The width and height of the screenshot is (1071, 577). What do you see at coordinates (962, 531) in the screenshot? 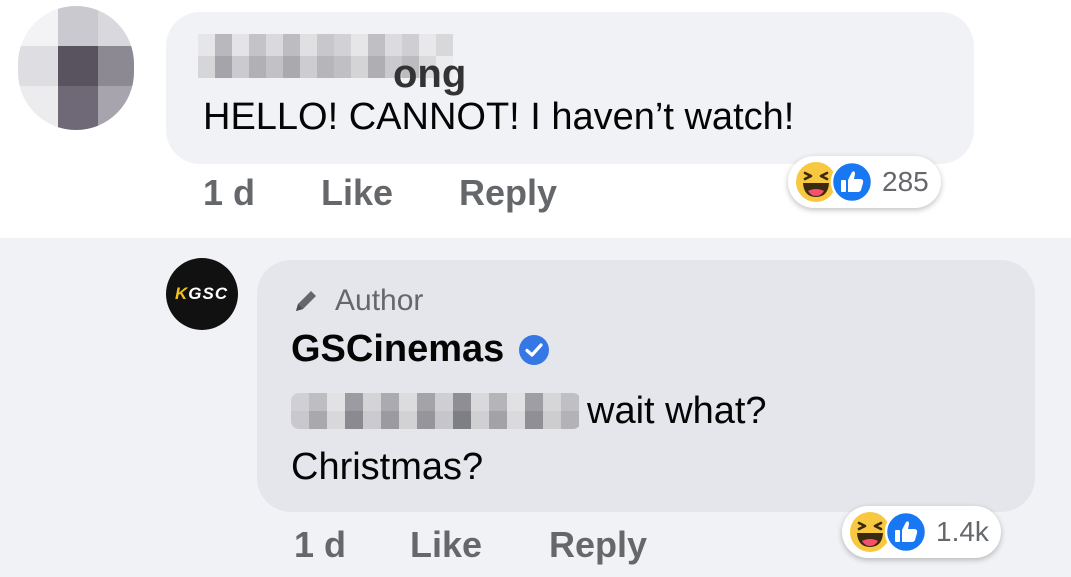
I see `reaction-count: 1.4k` at bounding box center [962, 531].